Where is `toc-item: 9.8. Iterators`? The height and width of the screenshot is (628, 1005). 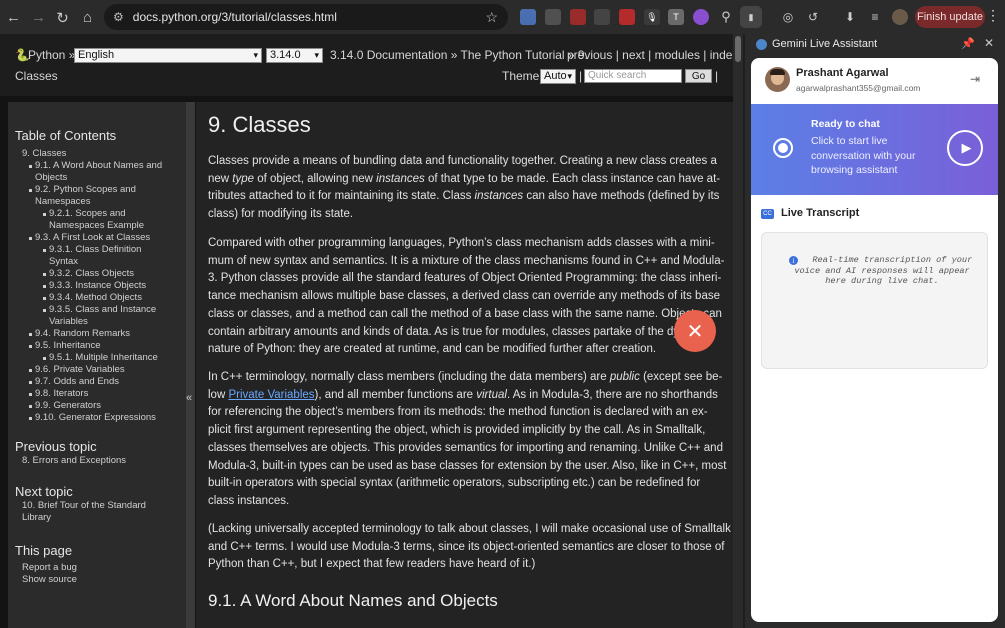 toc-item: 9.8. Iterators is located at coordinates (102, 394).